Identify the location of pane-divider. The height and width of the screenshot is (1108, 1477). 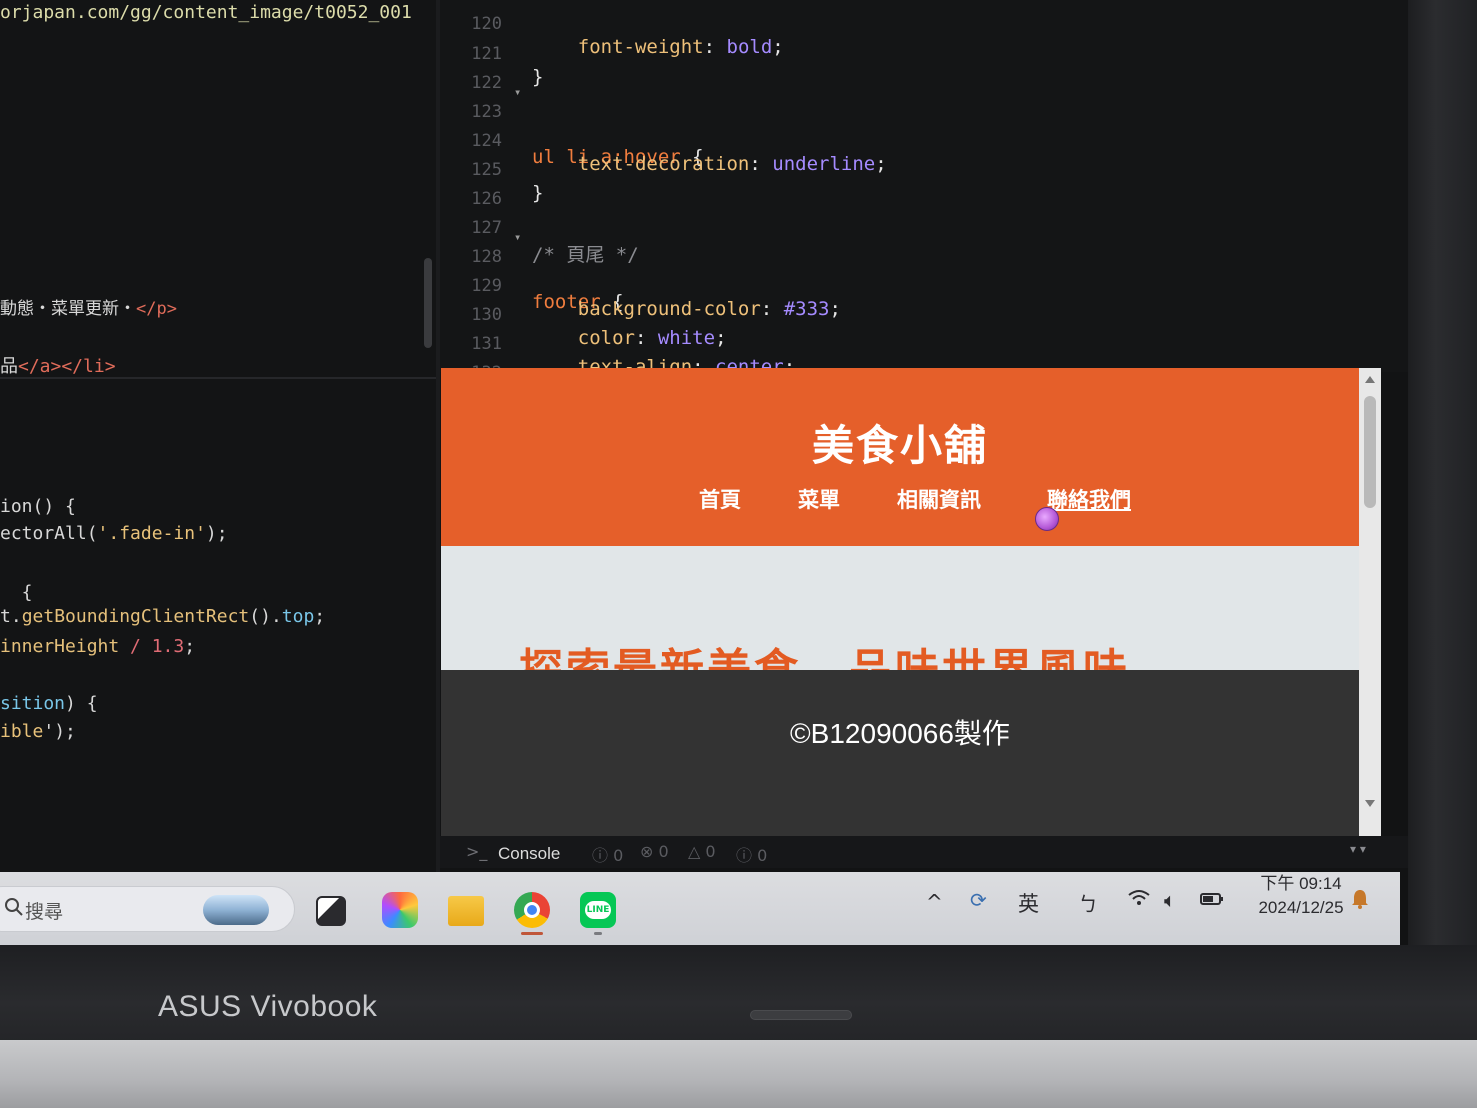
(219, 378).